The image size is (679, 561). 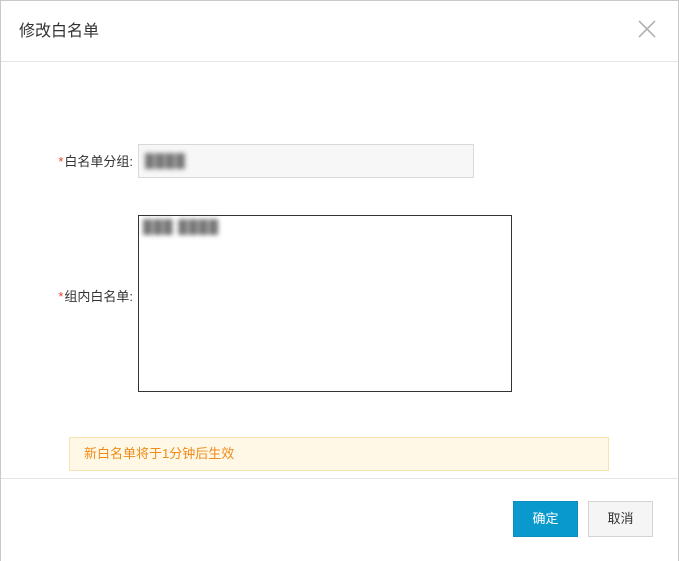 I want to click on whitelist-group-input: ████, so click(x=306, y=161).